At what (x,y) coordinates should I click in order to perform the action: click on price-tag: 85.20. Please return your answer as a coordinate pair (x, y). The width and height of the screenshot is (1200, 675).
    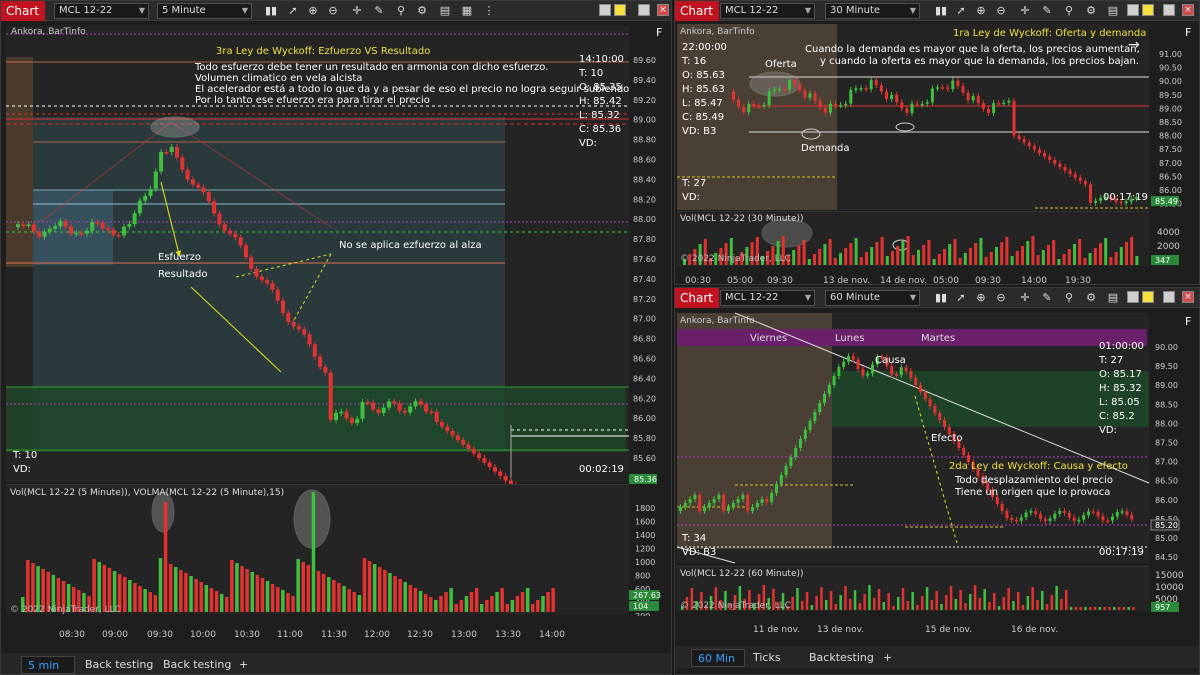
    Looking at the image, I should click on (1166, 525).